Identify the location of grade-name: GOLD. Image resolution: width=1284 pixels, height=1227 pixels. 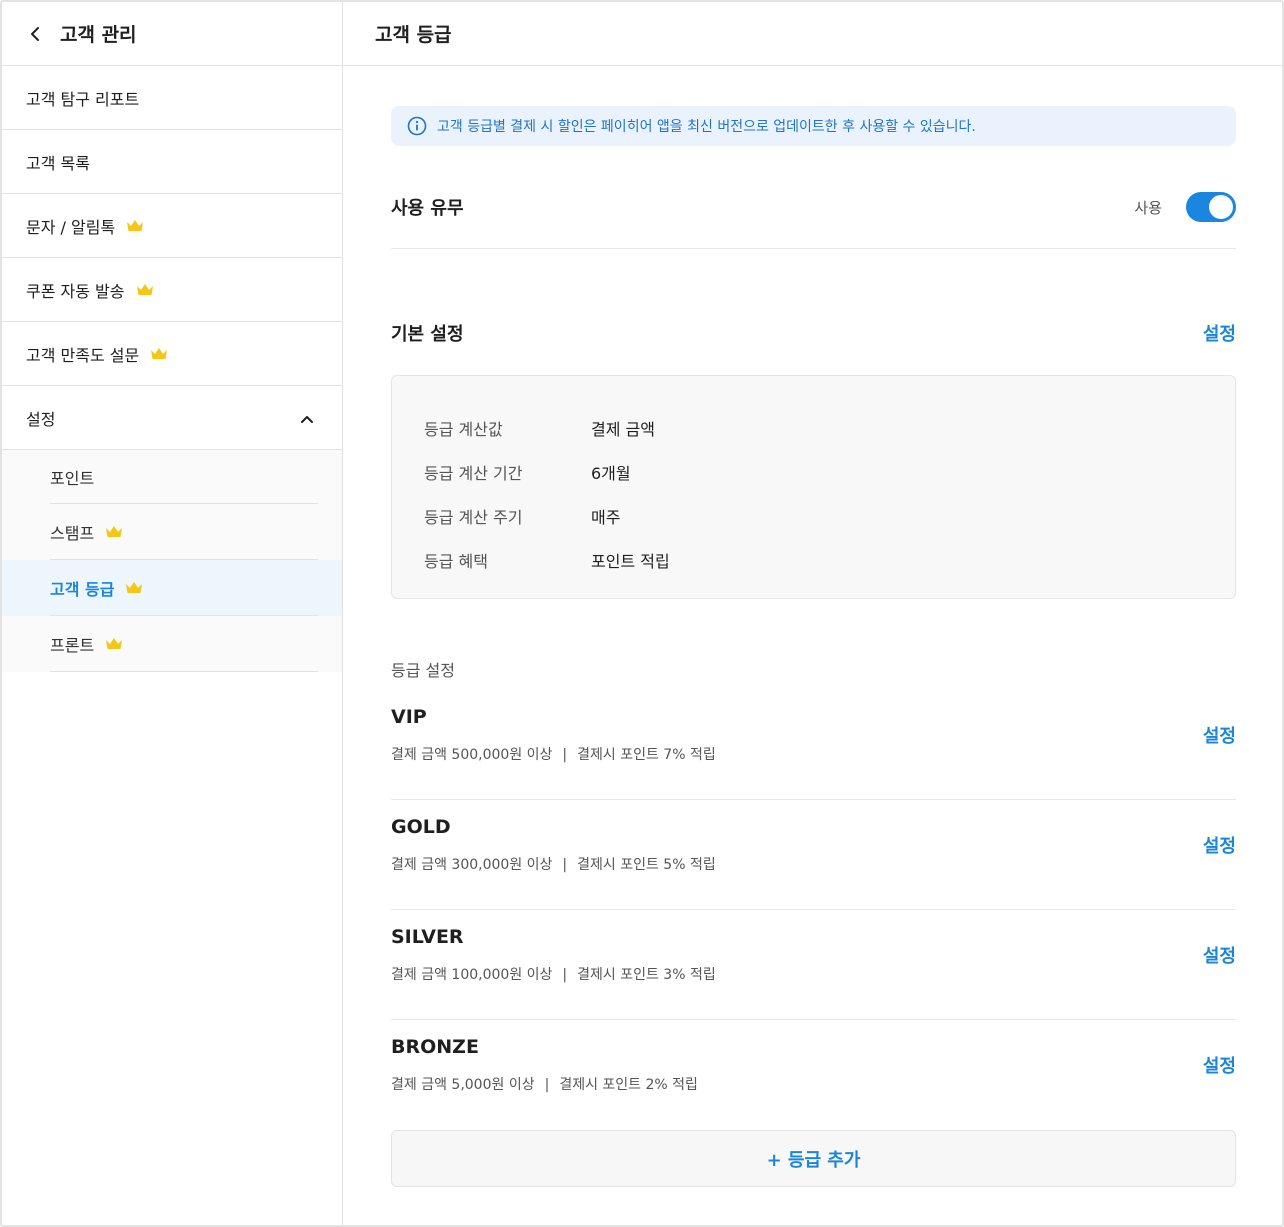
(421, 827).